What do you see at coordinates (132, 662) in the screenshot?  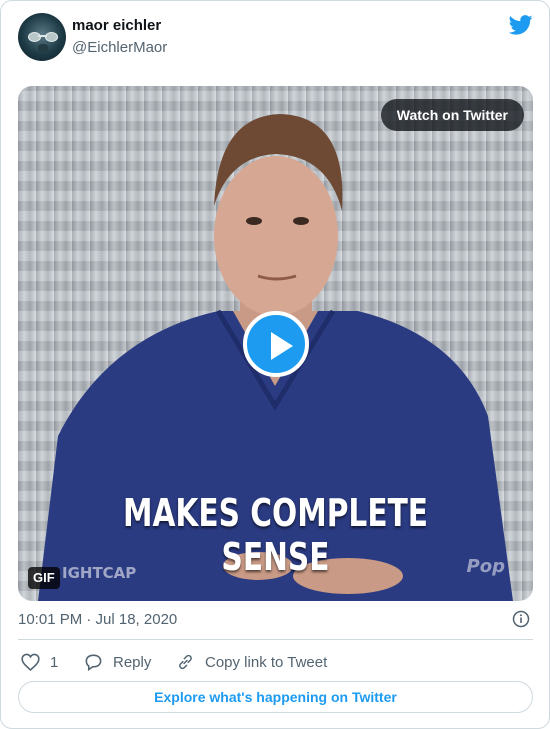 I see `reply-label: Reply` at bounding box center [132, 662].